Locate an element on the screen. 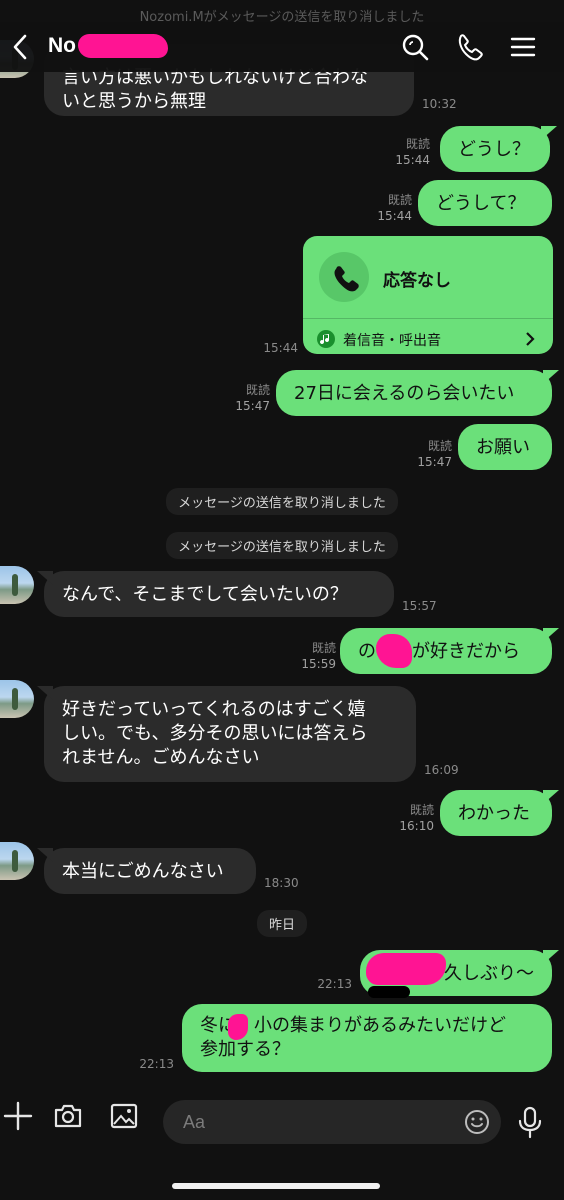 This screenshot has width=564, height=1200. message-time: 15:59 is located at coordinates (318, 664).